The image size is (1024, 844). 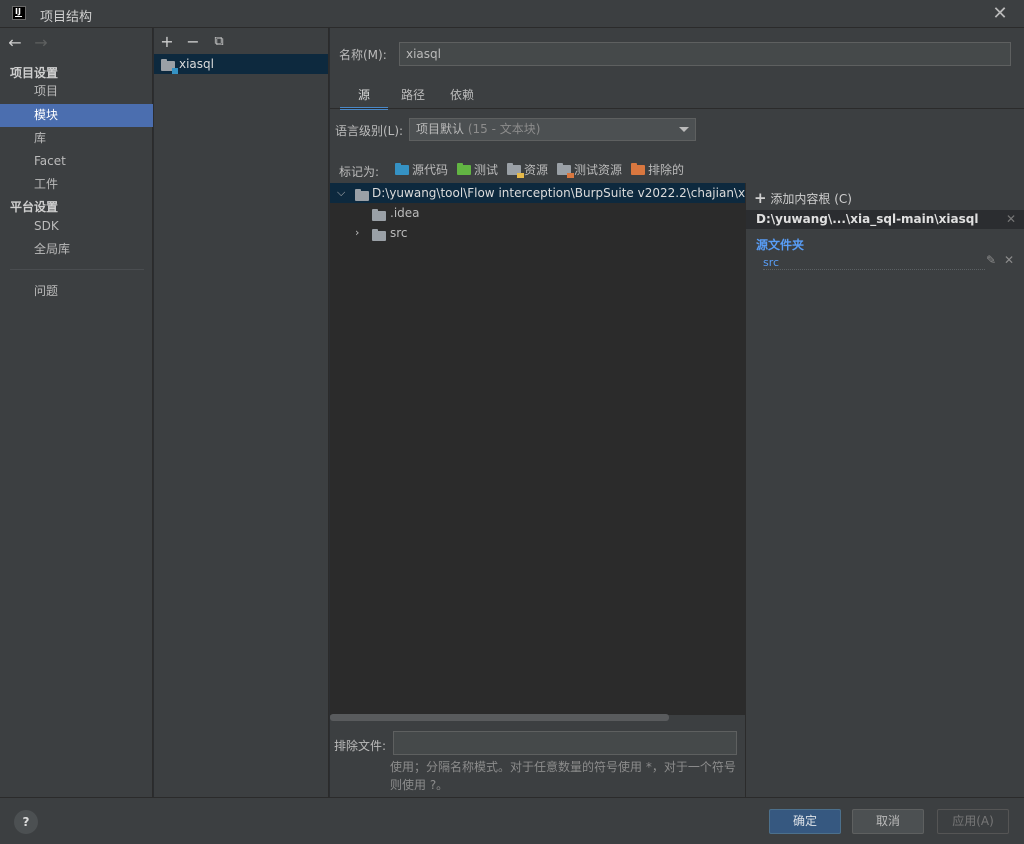 I want to click on excluded-folder-icon, so click(x=638, y=169).